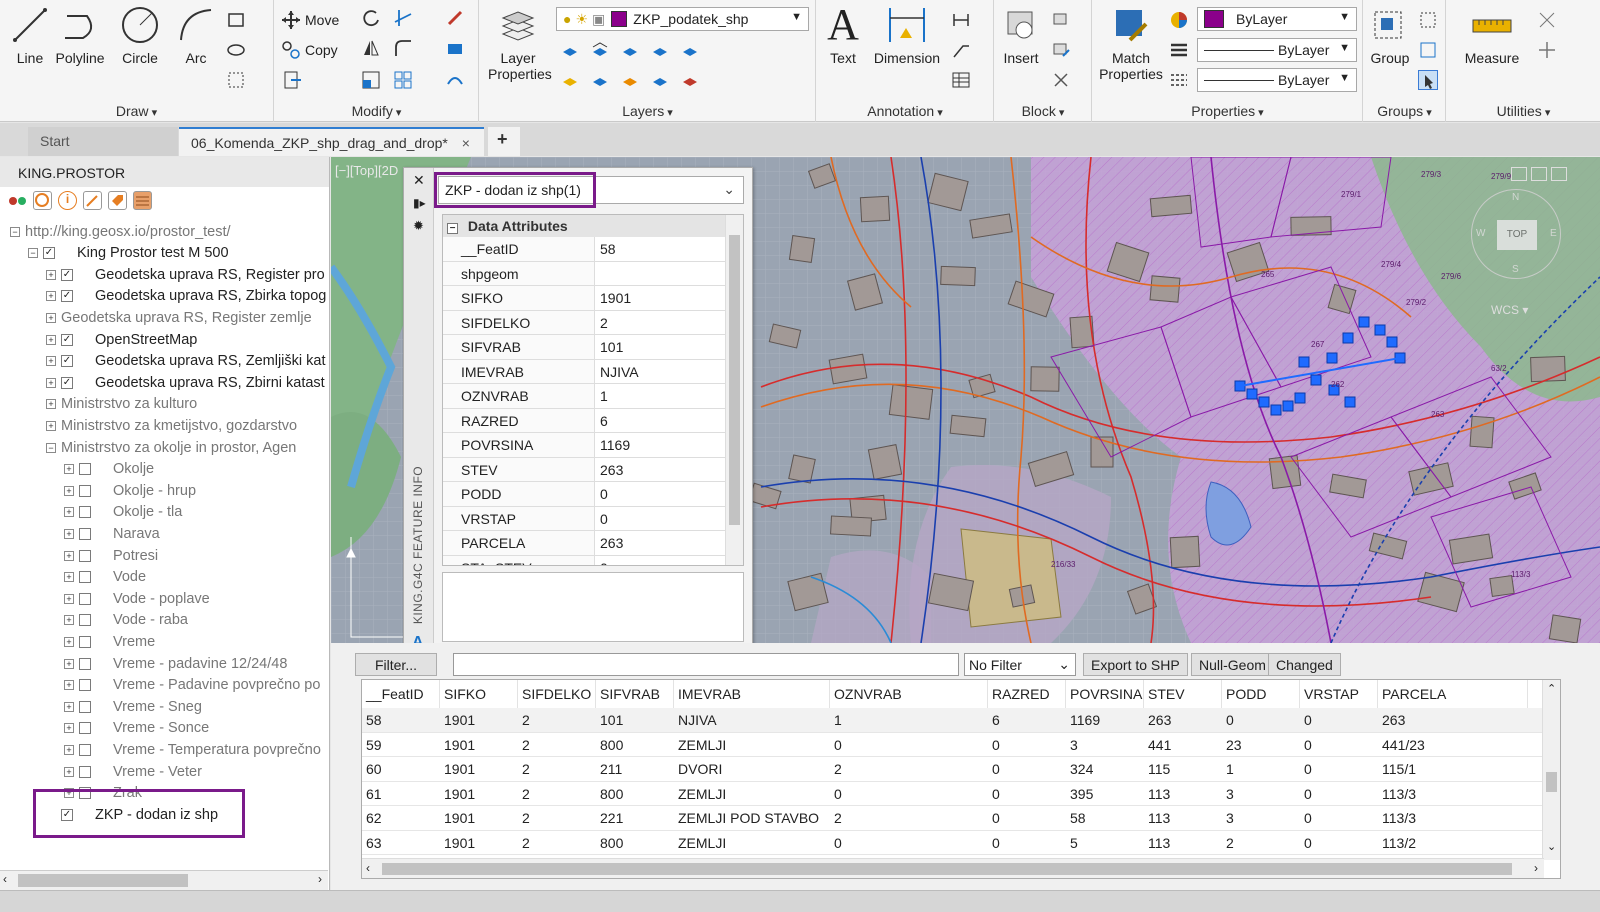 This screenshot has height=912, width=1600. What do you see at coordinates (1183, 769) in the screenshot?
I see `table-cell: 115` at bounding box center [1183, 769].